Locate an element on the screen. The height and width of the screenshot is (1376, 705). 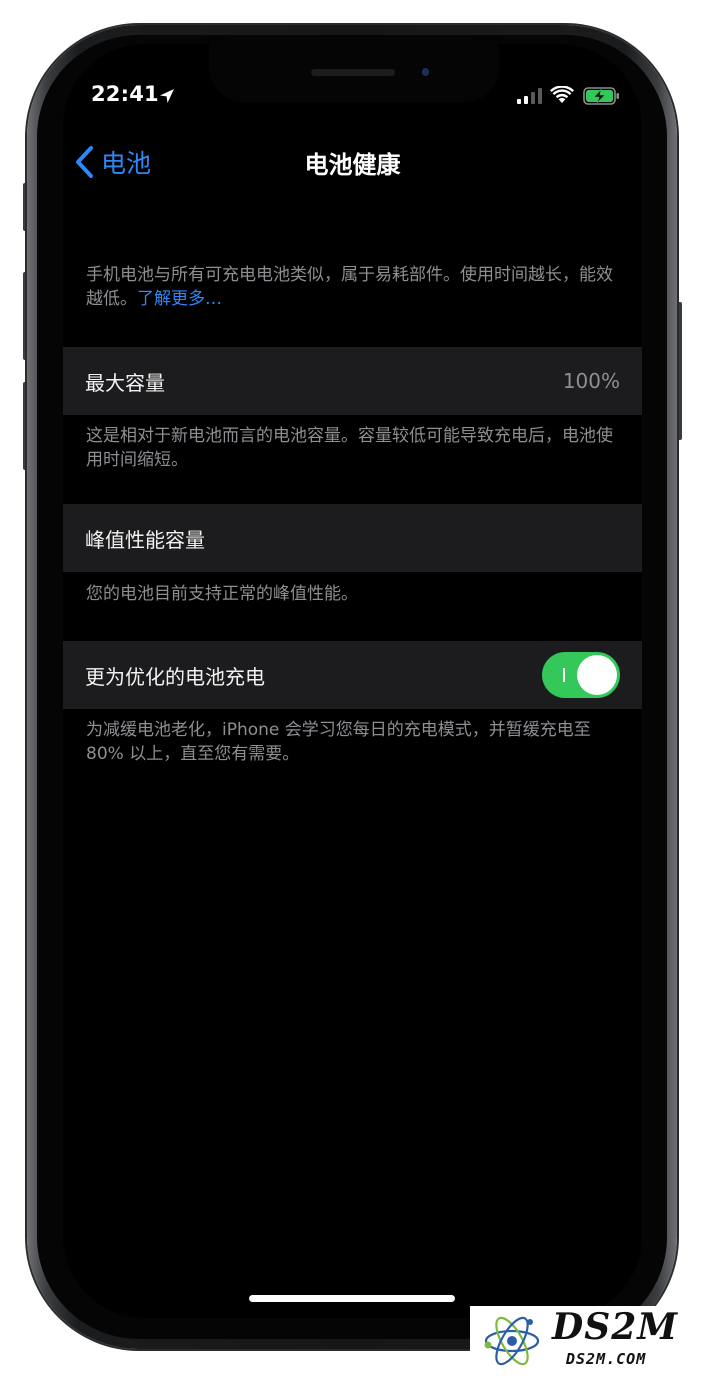
max-capacity-value: 100% is located at coordinates (591, 381).